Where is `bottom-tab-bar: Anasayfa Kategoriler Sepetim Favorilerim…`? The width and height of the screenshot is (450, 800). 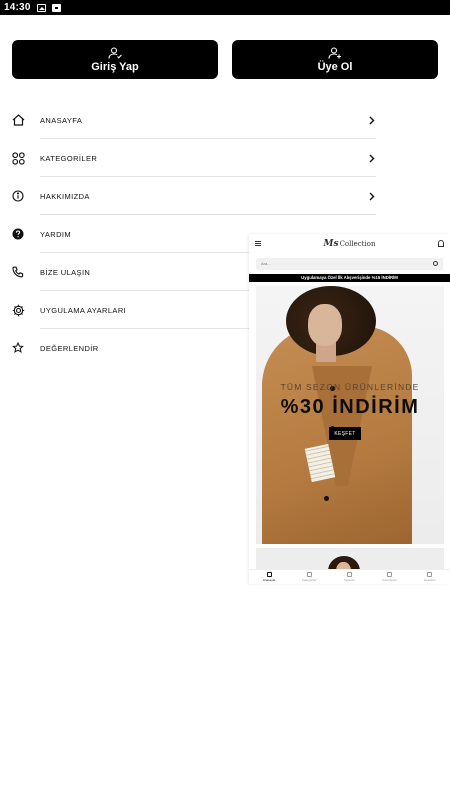 bottom-tab-bar: Anasayfa Kategoriler Sepetim Favorilerim… is located at coordinates (349, 576).